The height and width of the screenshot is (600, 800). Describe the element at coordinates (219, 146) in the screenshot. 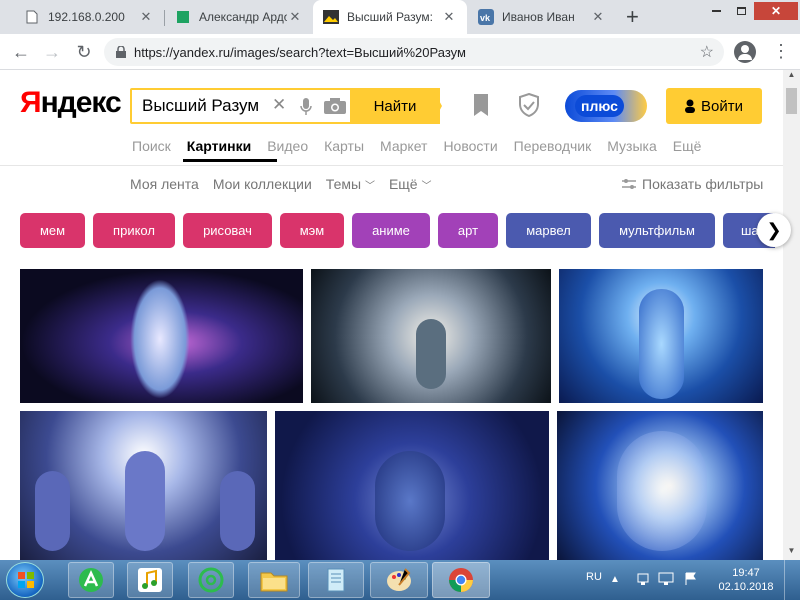

I see `nav-images: Картинки` at that location.